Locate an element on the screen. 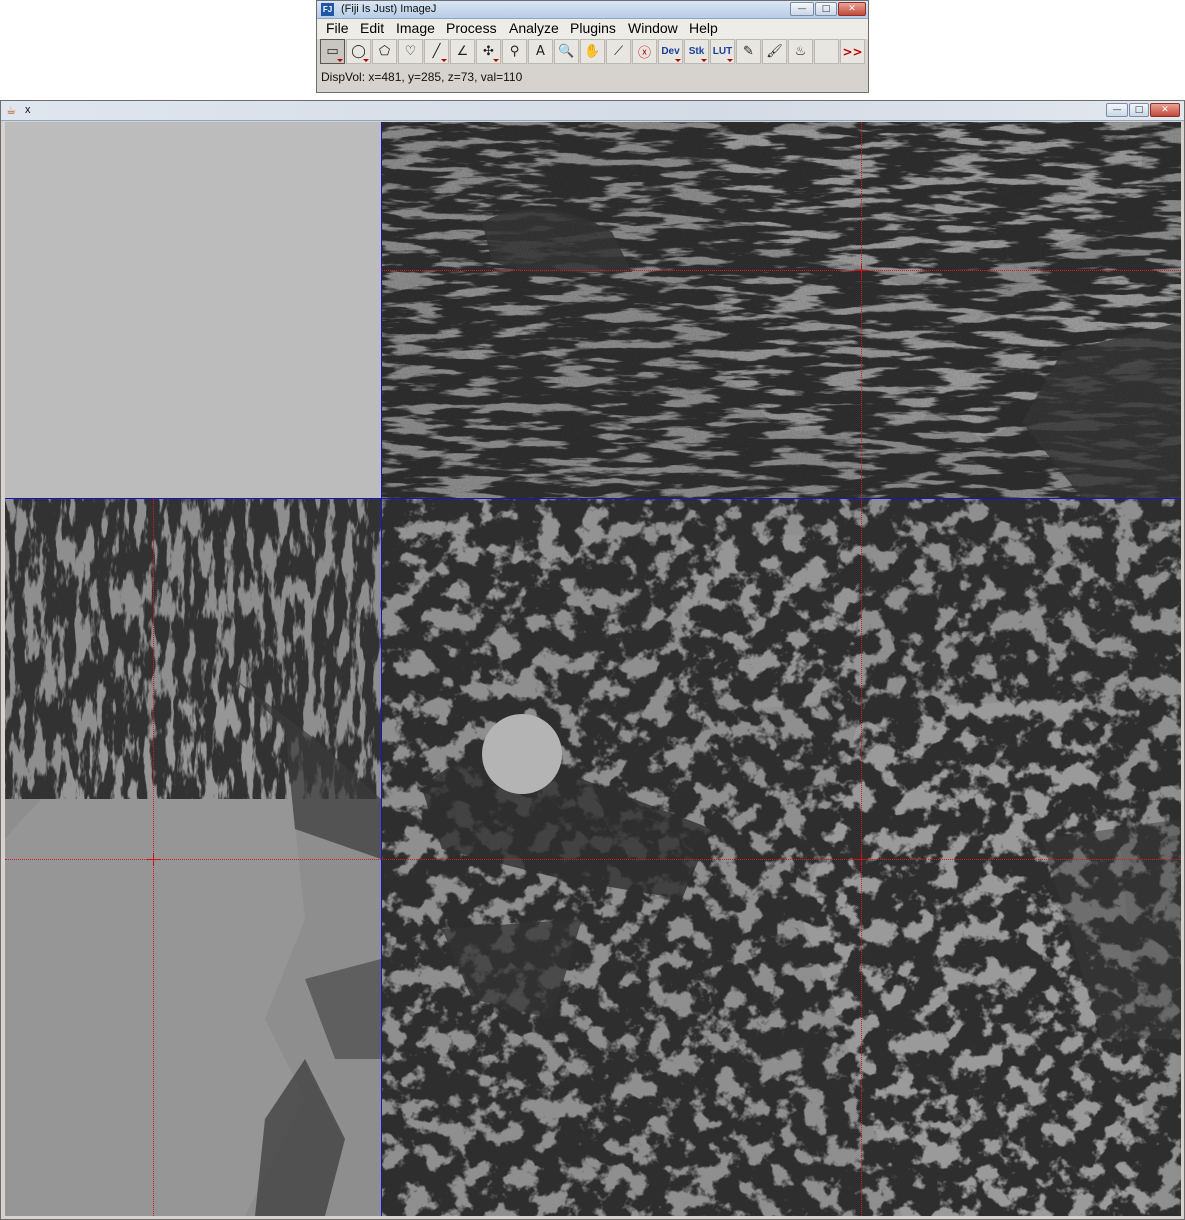 The width and height of the screenshot is (1185, 1220). magnifier-icon: 🔍 is located at coordinates (566, 51).